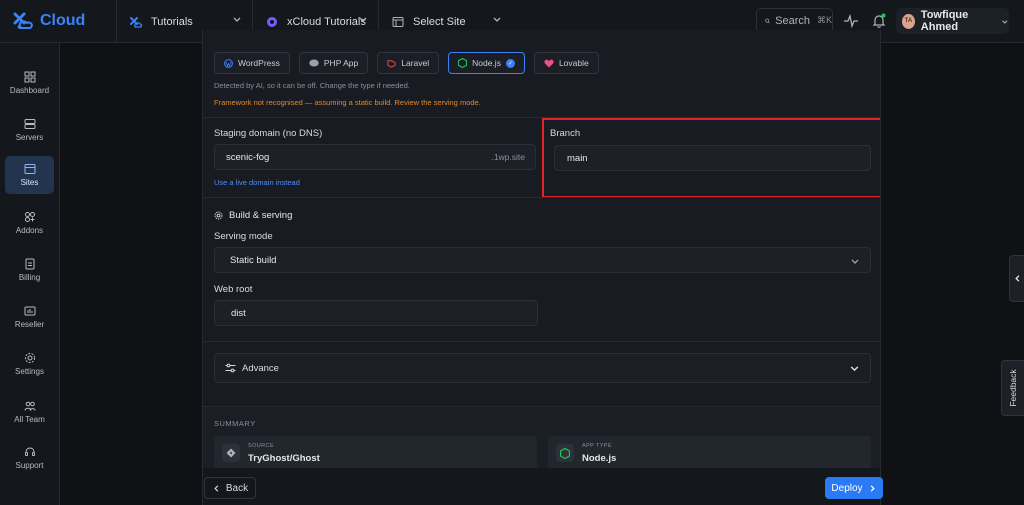 This screenshot has height=505, width=1024. I want to click on chip-label: Laravel, so click(415, 63).